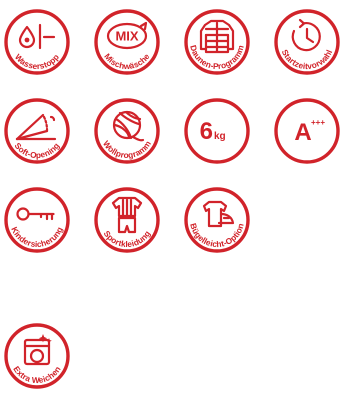  I want to click on badge-energy-class: A +++, so click(307, 131).